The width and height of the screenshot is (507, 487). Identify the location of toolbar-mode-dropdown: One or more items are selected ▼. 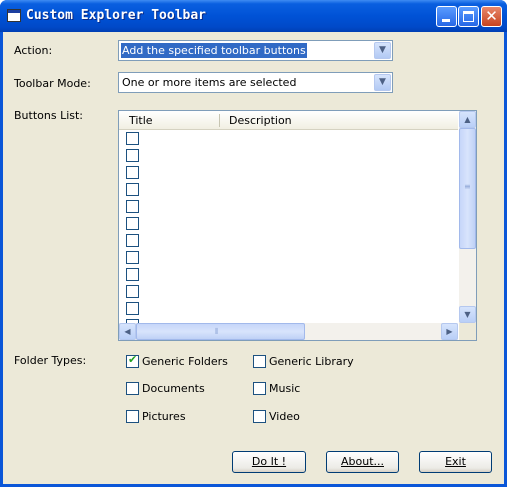
(255, 82).